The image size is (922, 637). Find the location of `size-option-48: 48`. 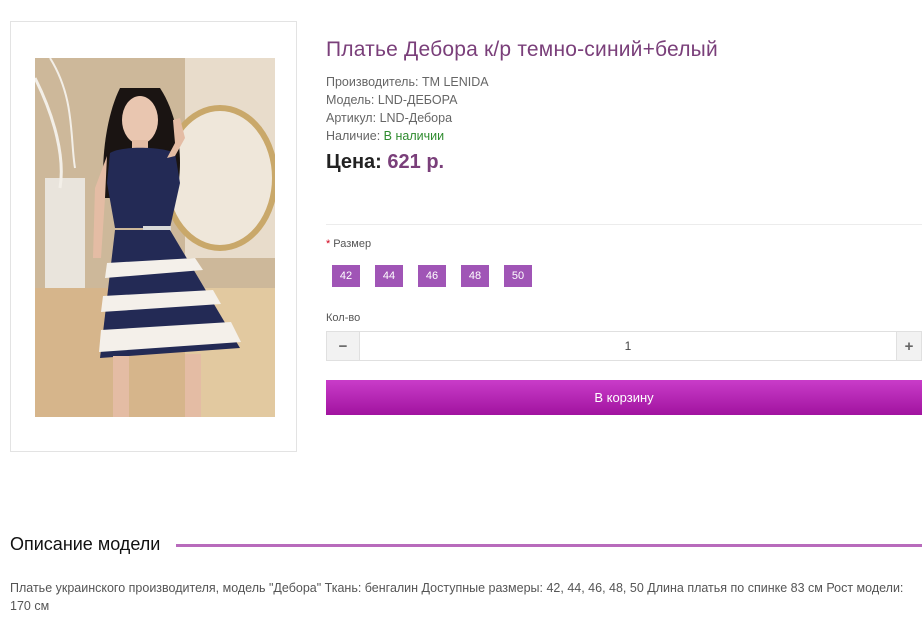

size-option-48: 48 is located at coordinates (475, 276).